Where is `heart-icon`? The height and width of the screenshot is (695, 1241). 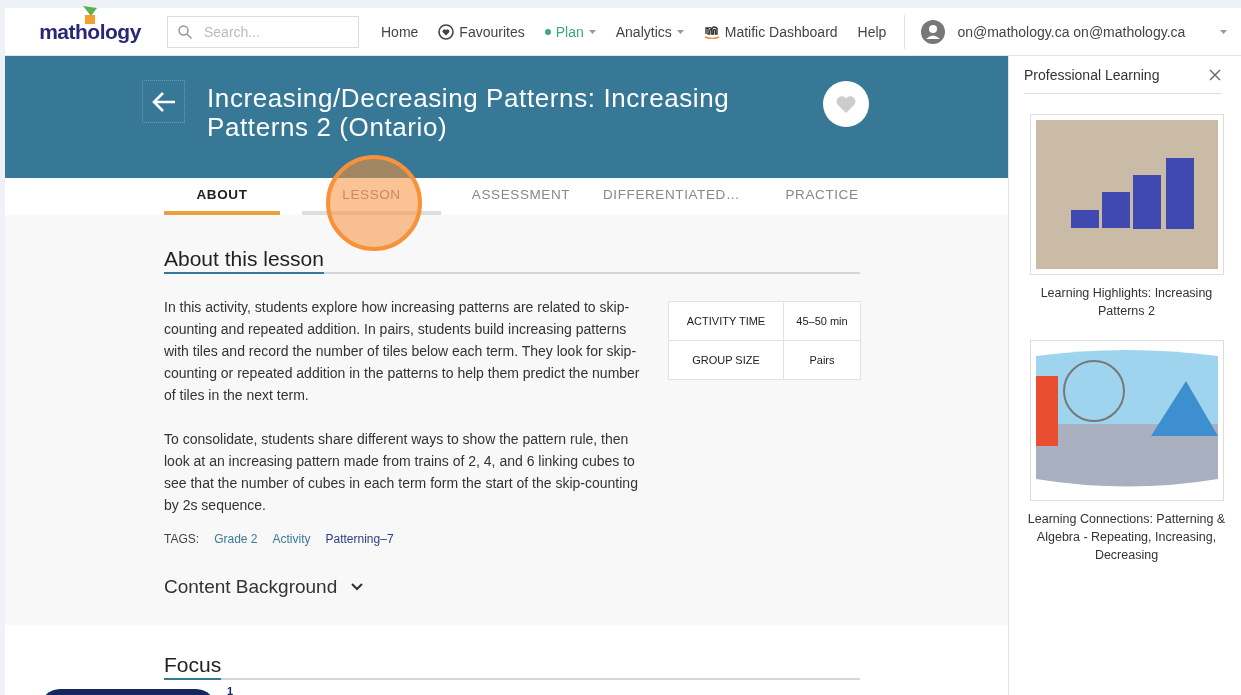 heart-icon is located at coordinates (846, 104).